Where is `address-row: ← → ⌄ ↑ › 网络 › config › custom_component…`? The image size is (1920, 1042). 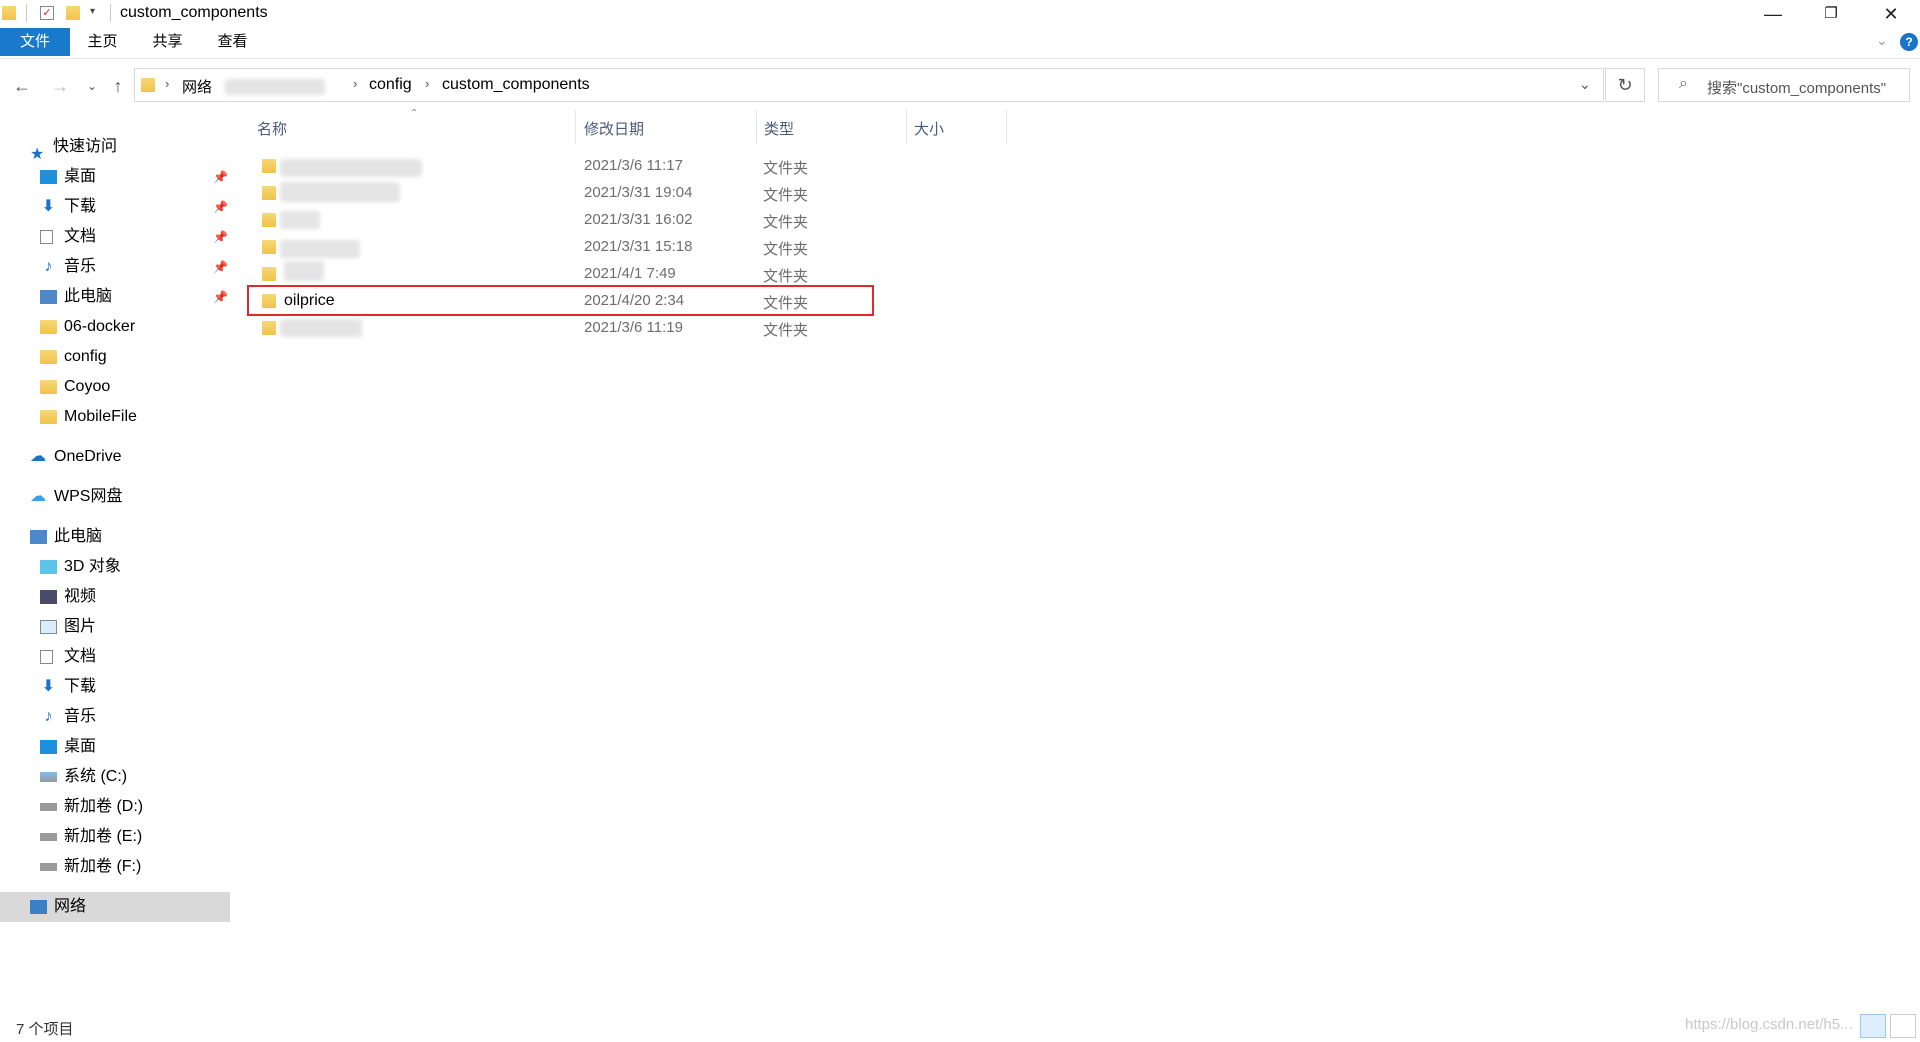 address-row: ← → ⌄ ↑ › 网络 › config › custom_component… is located at coordinates (960, 86).